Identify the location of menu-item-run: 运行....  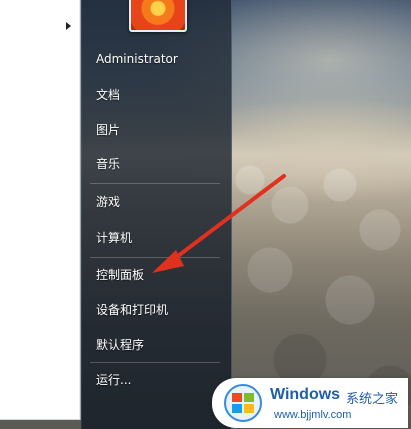
(156, 380).